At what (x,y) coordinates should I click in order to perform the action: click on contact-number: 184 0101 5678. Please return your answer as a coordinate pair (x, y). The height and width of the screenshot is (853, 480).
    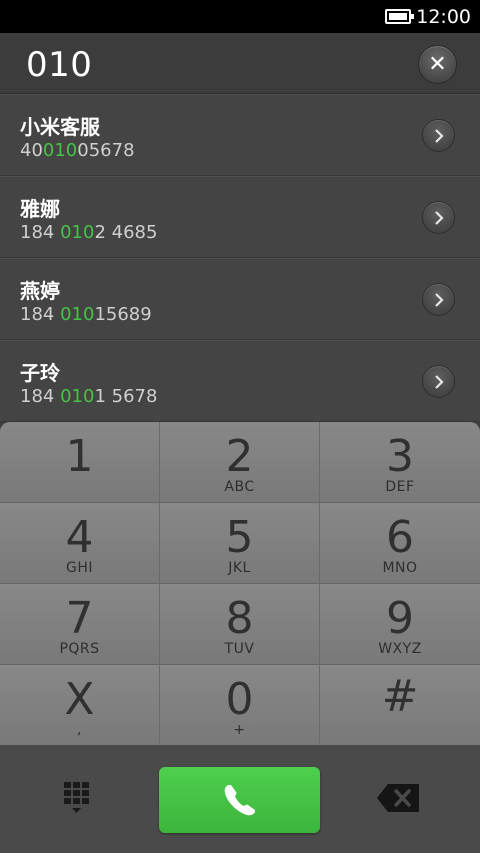
    Looking at the image, I should click on (89, 396).